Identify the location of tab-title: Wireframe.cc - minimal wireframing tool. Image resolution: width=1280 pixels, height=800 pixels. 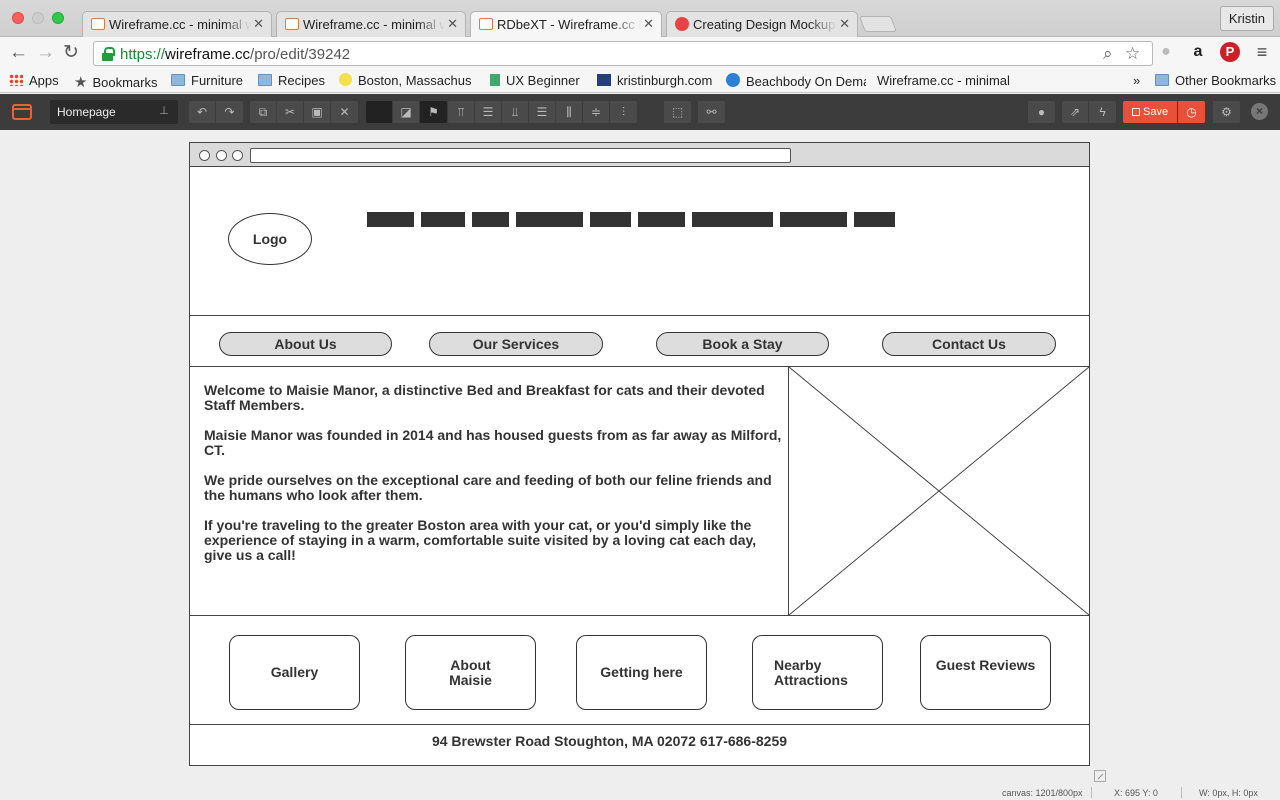
(374, 24).